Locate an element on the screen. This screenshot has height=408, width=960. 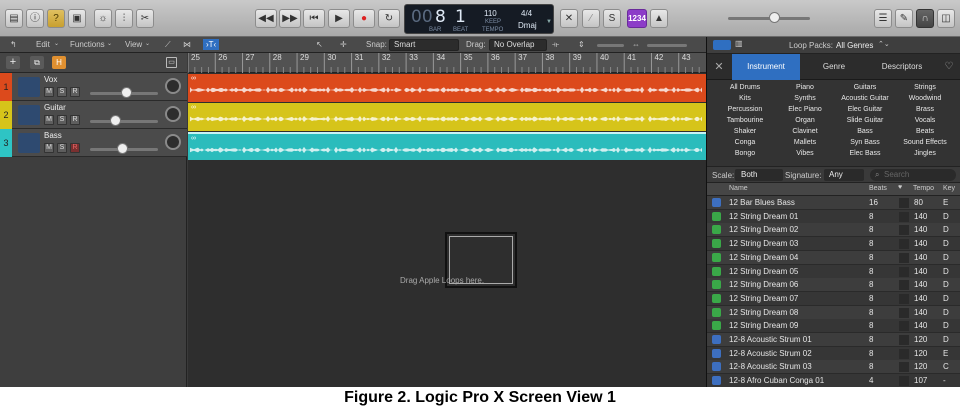
mixer-icon: ⫶ is located at coordinates (124, 18).